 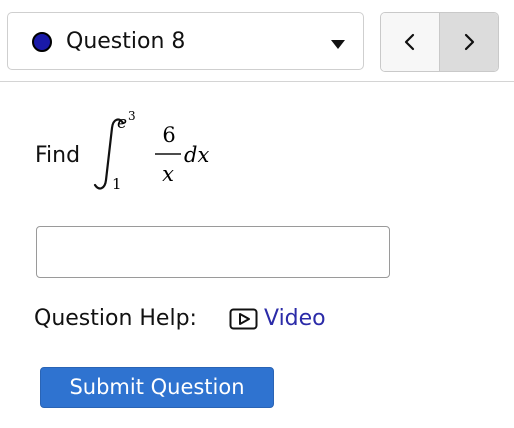 I want to click on play-video-icon, so click(x=243, y=319).